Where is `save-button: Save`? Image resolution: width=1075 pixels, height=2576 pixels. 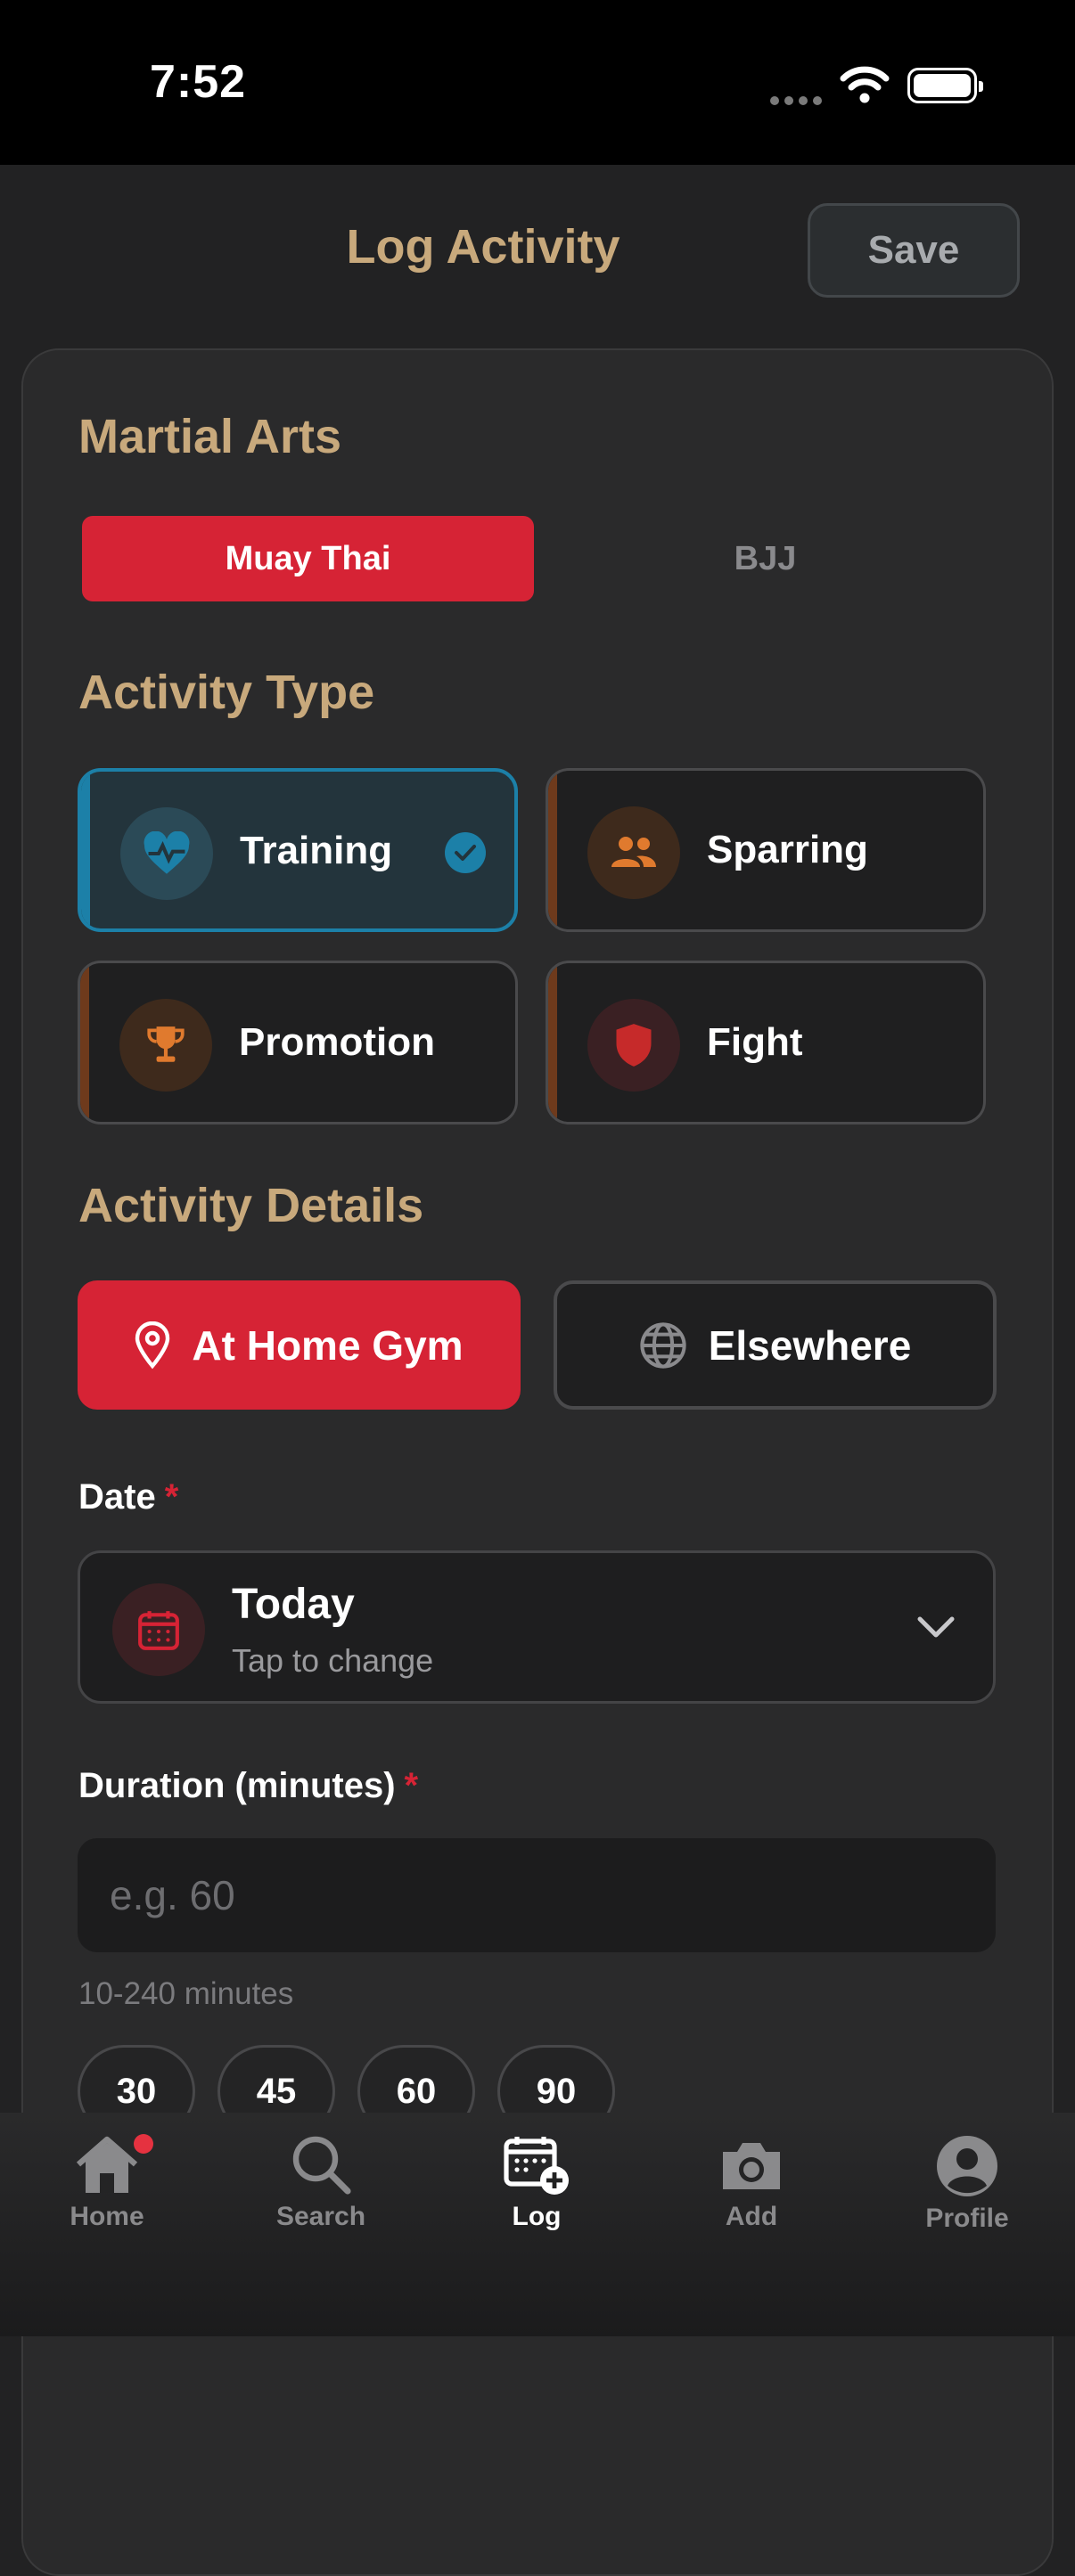
save-button: Save is located at coordinates (914, 250).